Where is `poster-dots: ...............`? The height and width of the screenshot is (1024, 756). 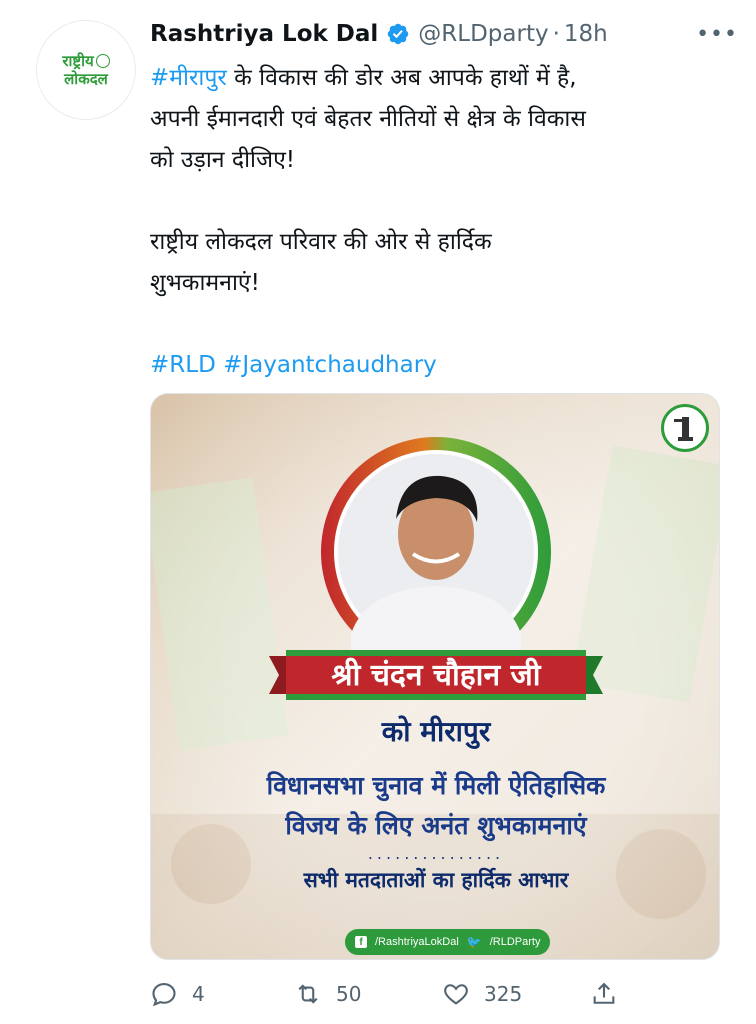 poster-dots: ............... is located at coordinates (436, 853).